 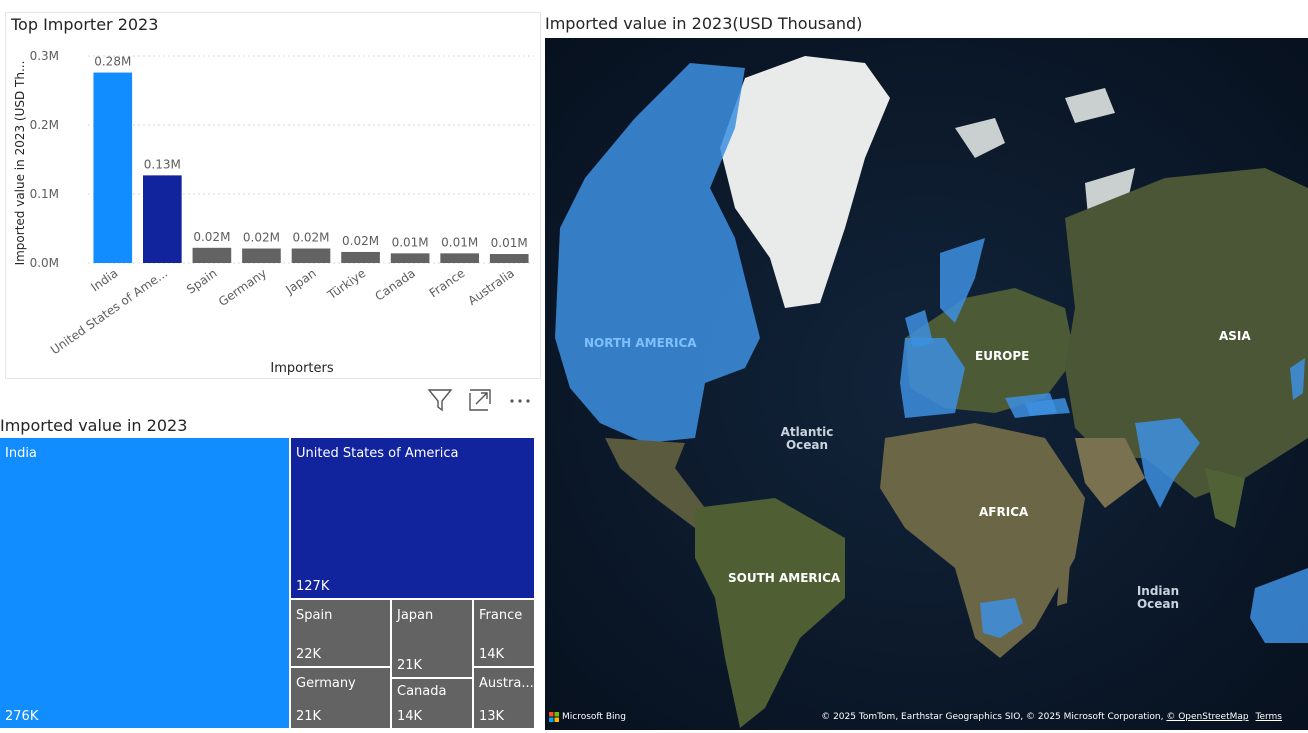 I want to click on terms-link: Terms, so click(x=1268, y=717).